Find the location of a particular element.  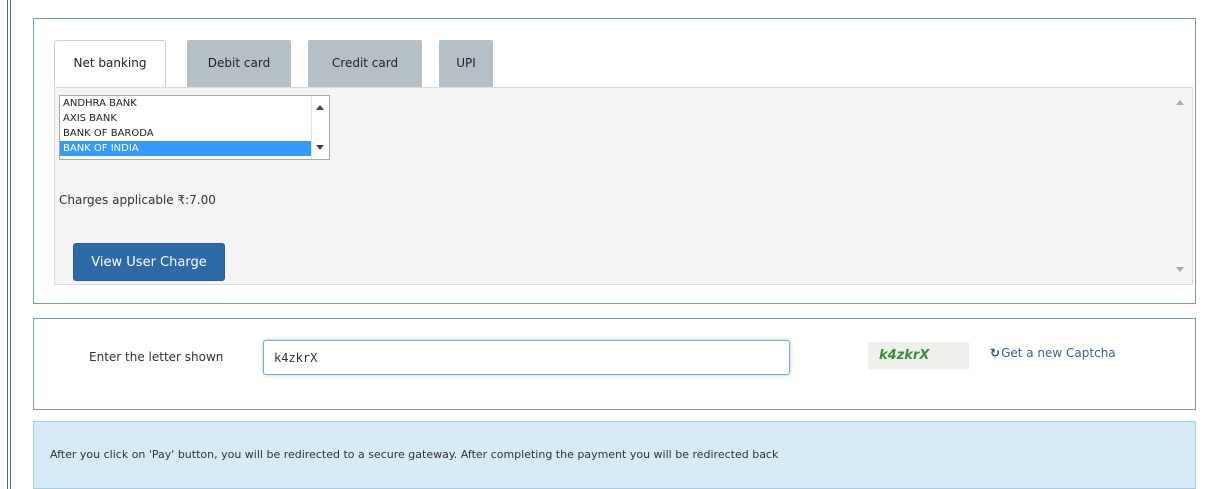

bank-list-scrollbar is located at coordinates (320, 127).